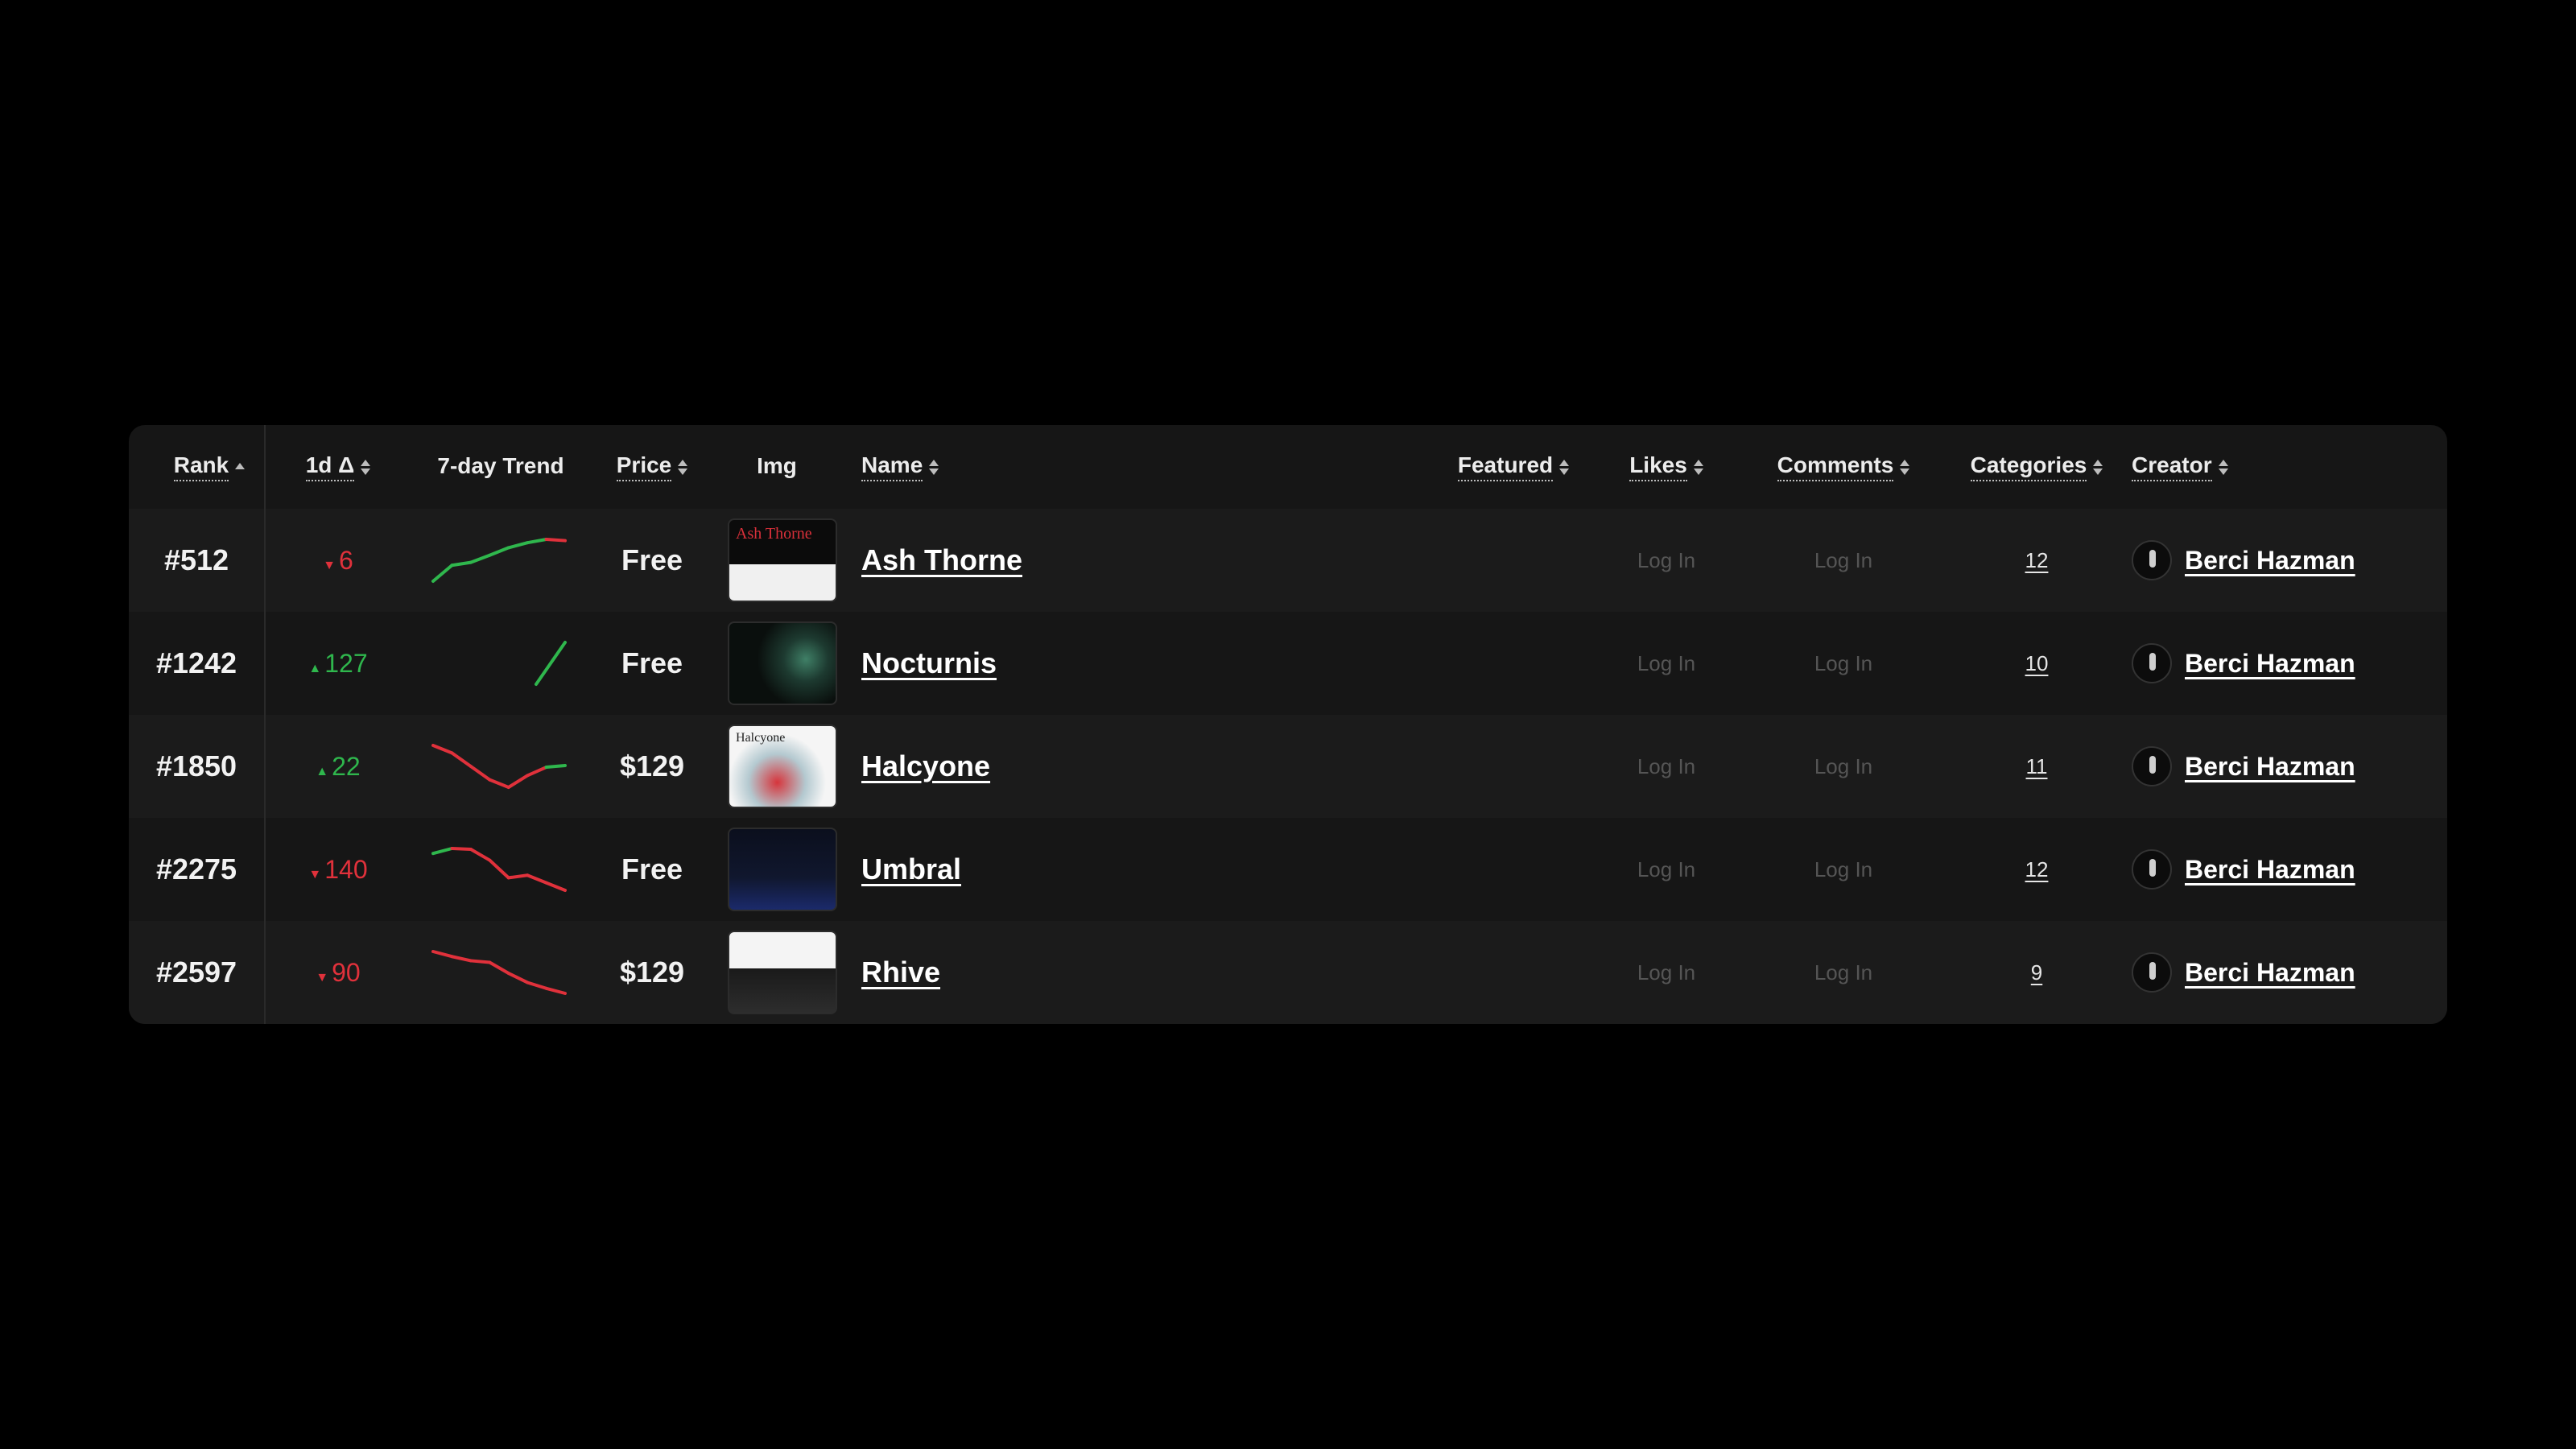 The height and width of the screenshot is (1449, 2576). I want to click on categories-count-link: 11, so click(2037, 766).